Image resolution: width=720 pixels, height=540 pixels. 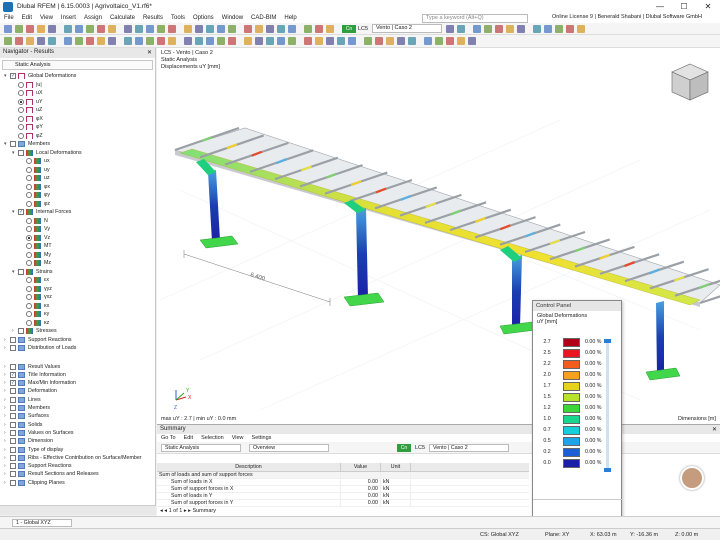 What do you see at coordinates (714, 429) in the screenshot?
I see `close-icon: ✕` at bounding box center [714, 429].